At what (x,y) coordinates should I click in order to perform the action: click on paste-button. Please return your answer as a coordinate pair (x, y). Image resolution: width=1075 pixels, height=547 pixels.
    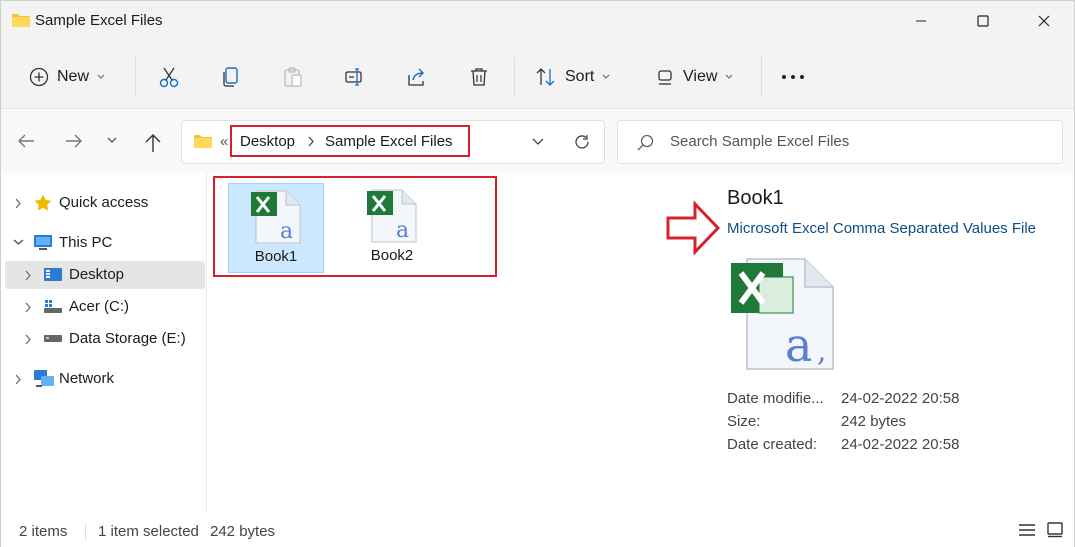
    Looking at the image, I should click on (293, 77).